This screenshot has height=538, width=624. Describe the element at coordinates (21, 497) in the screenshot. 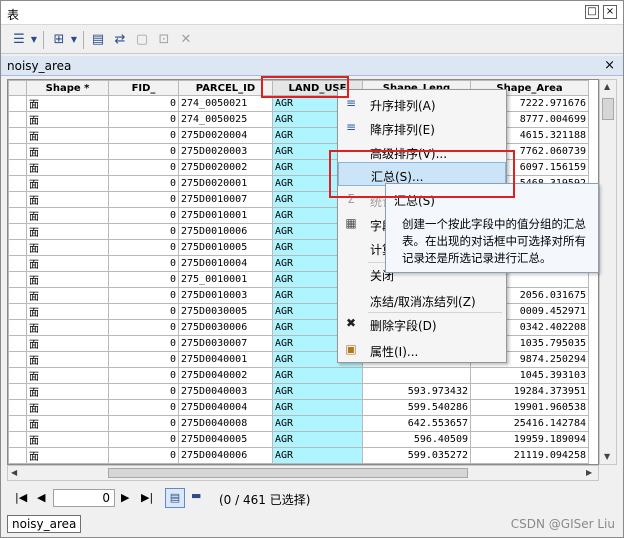

I see `first-record-icon: |◀` at that location.